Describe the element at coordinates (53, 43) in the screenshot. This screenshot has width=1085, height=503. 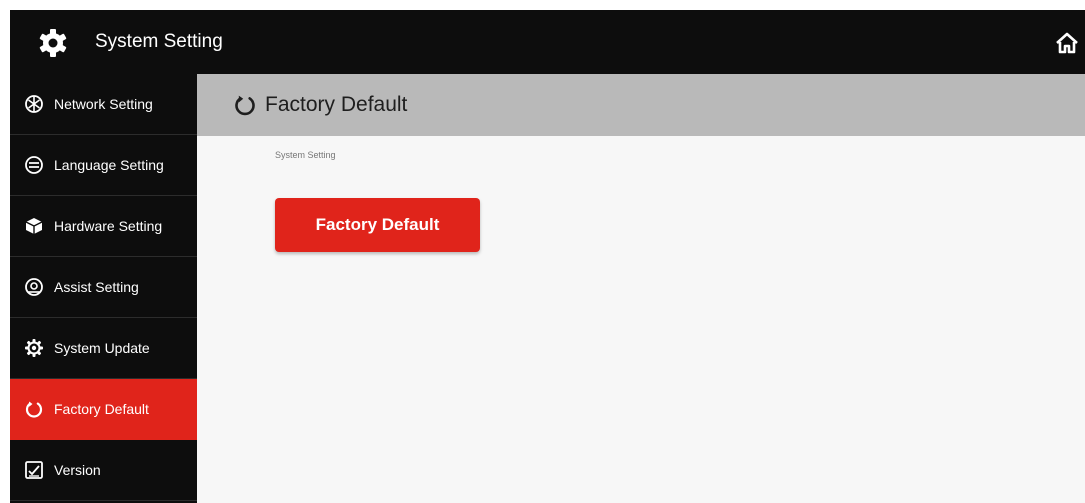
I see `gear-icon` at that location.